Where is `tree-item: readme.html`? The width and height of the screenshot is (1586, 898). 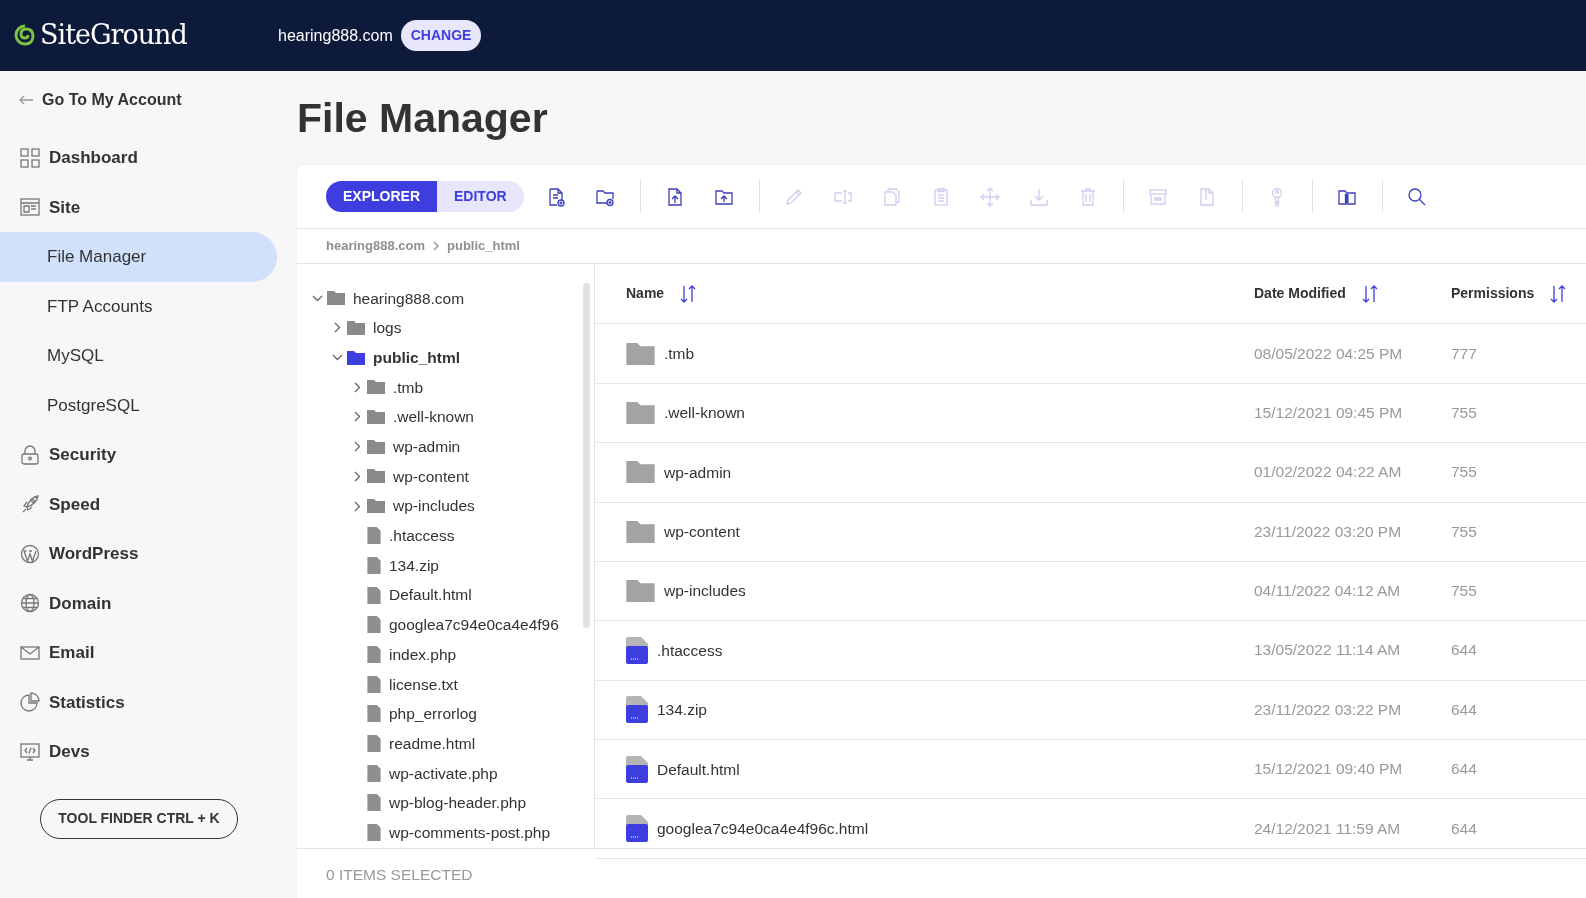 tree-item: readme.html is located at coordinates (440, 743).